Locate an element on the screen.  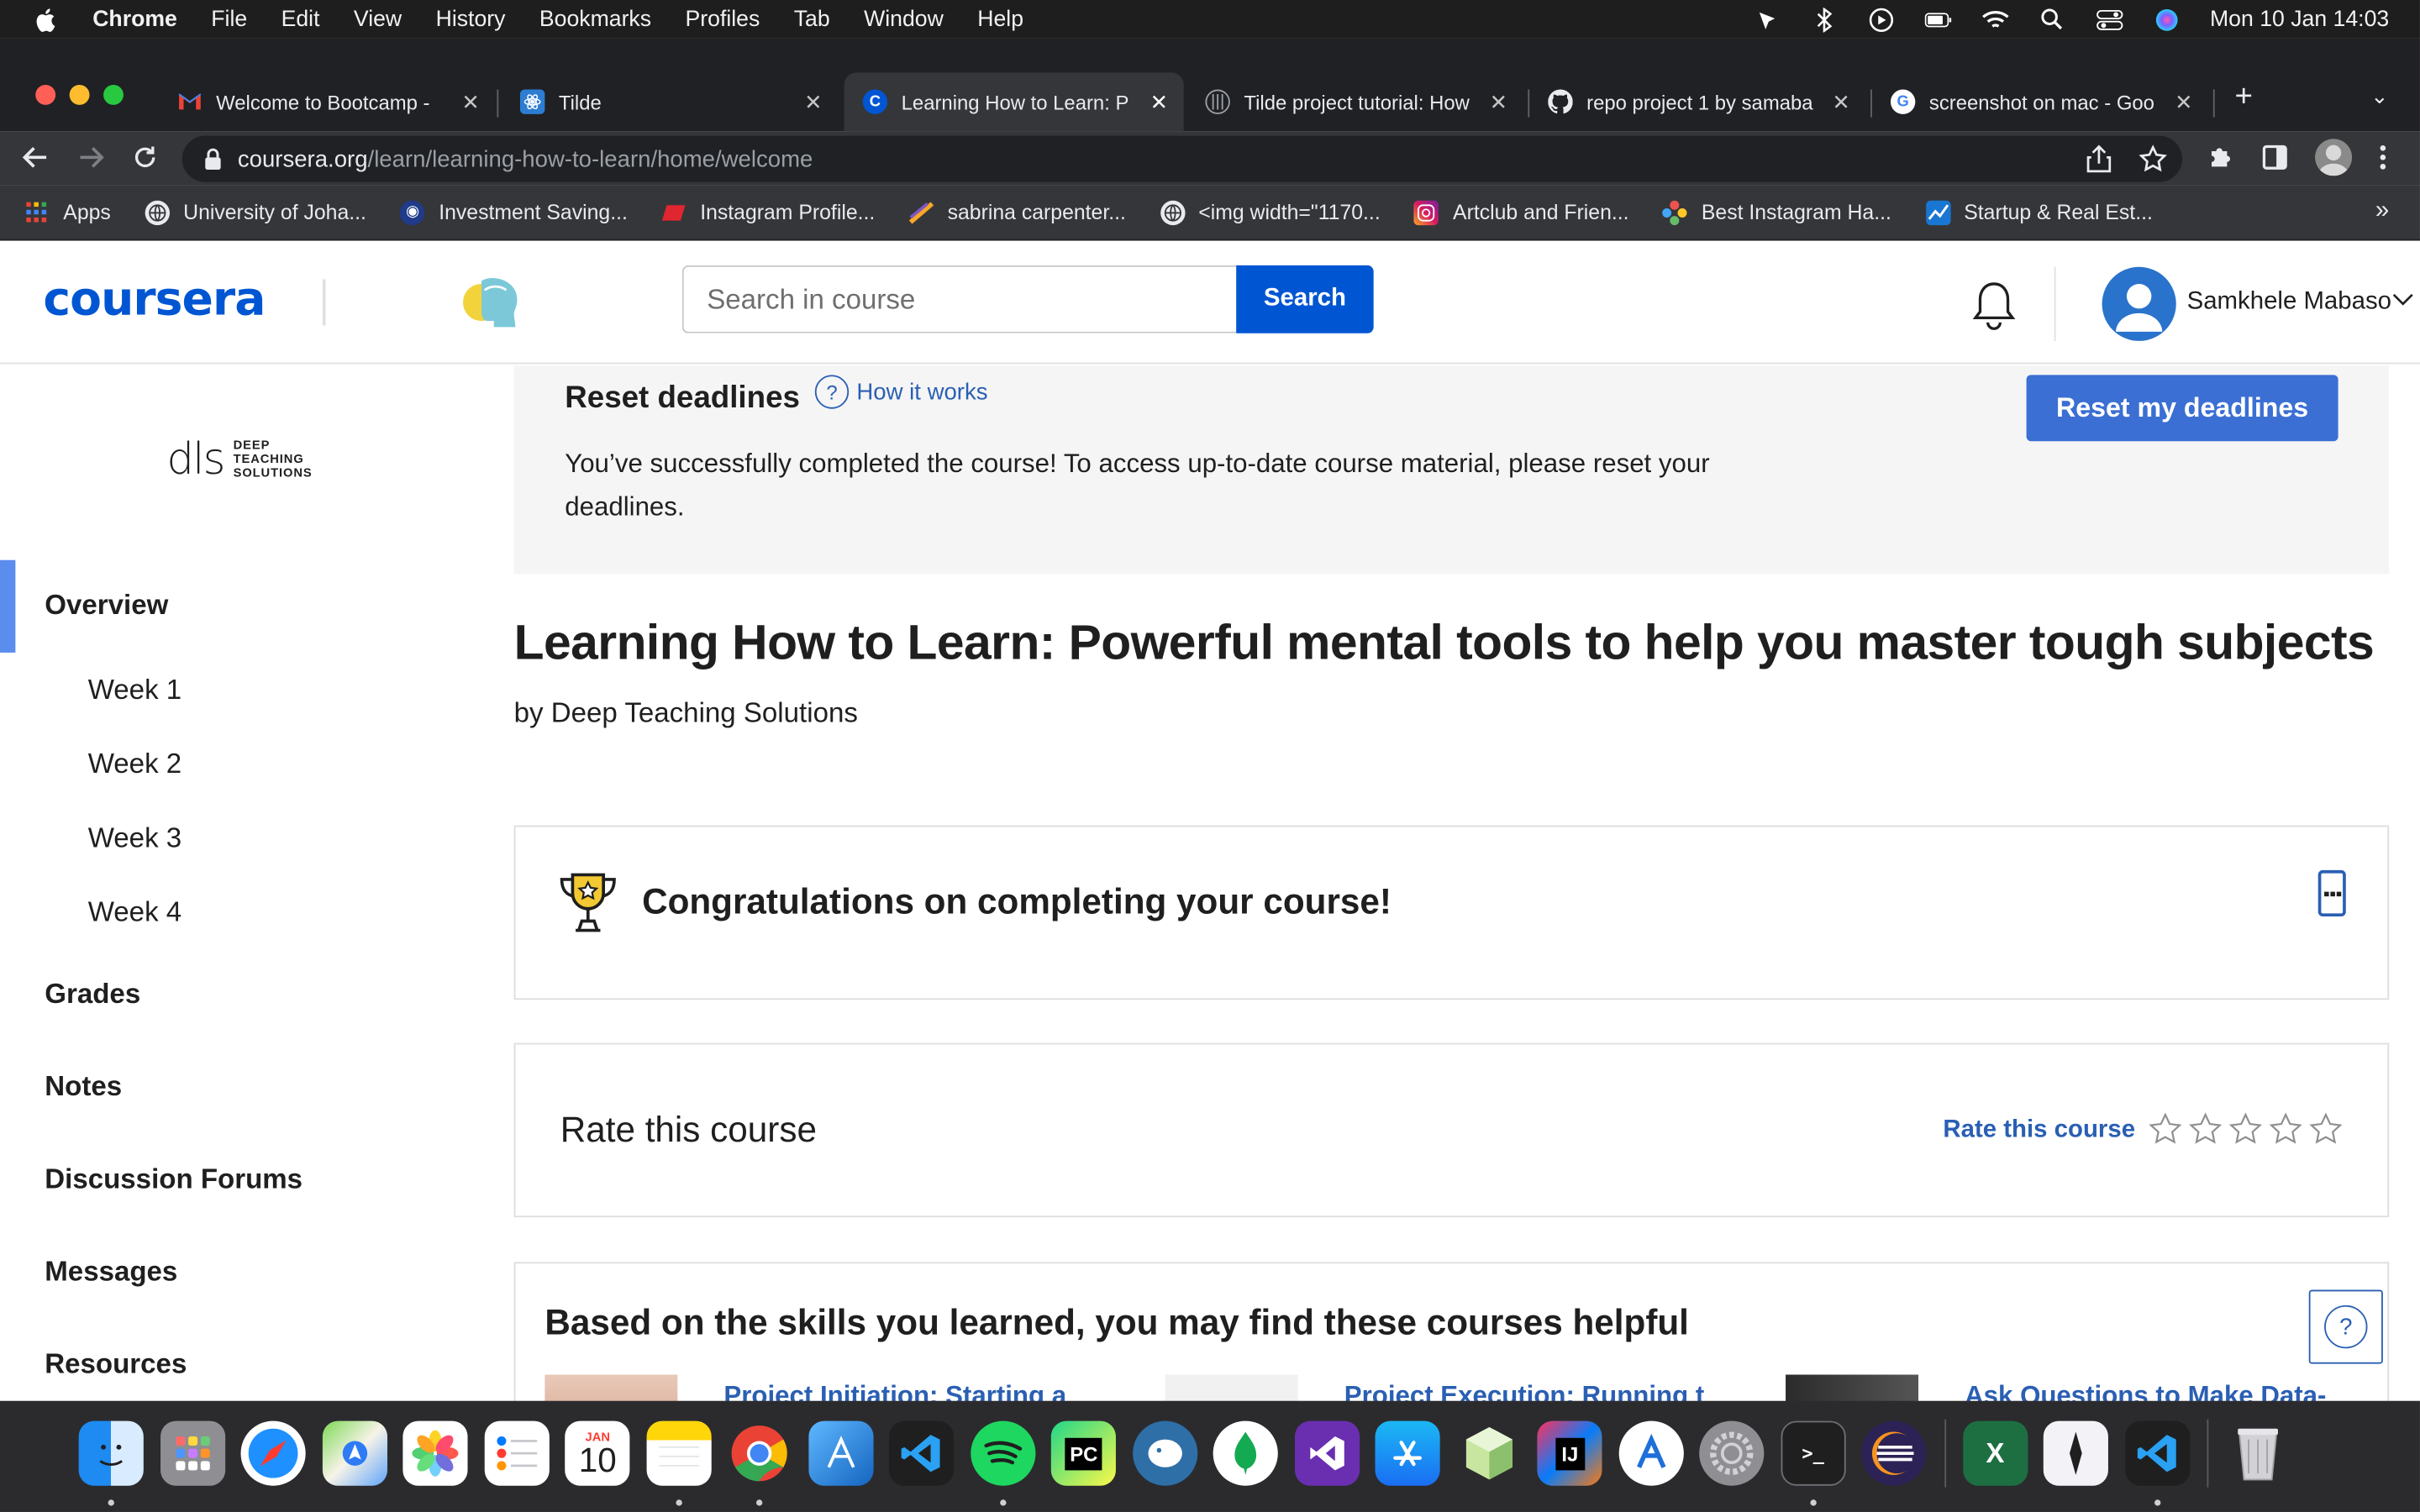
how-it-works-link: ? How it works is located at coordinates (901, 392).